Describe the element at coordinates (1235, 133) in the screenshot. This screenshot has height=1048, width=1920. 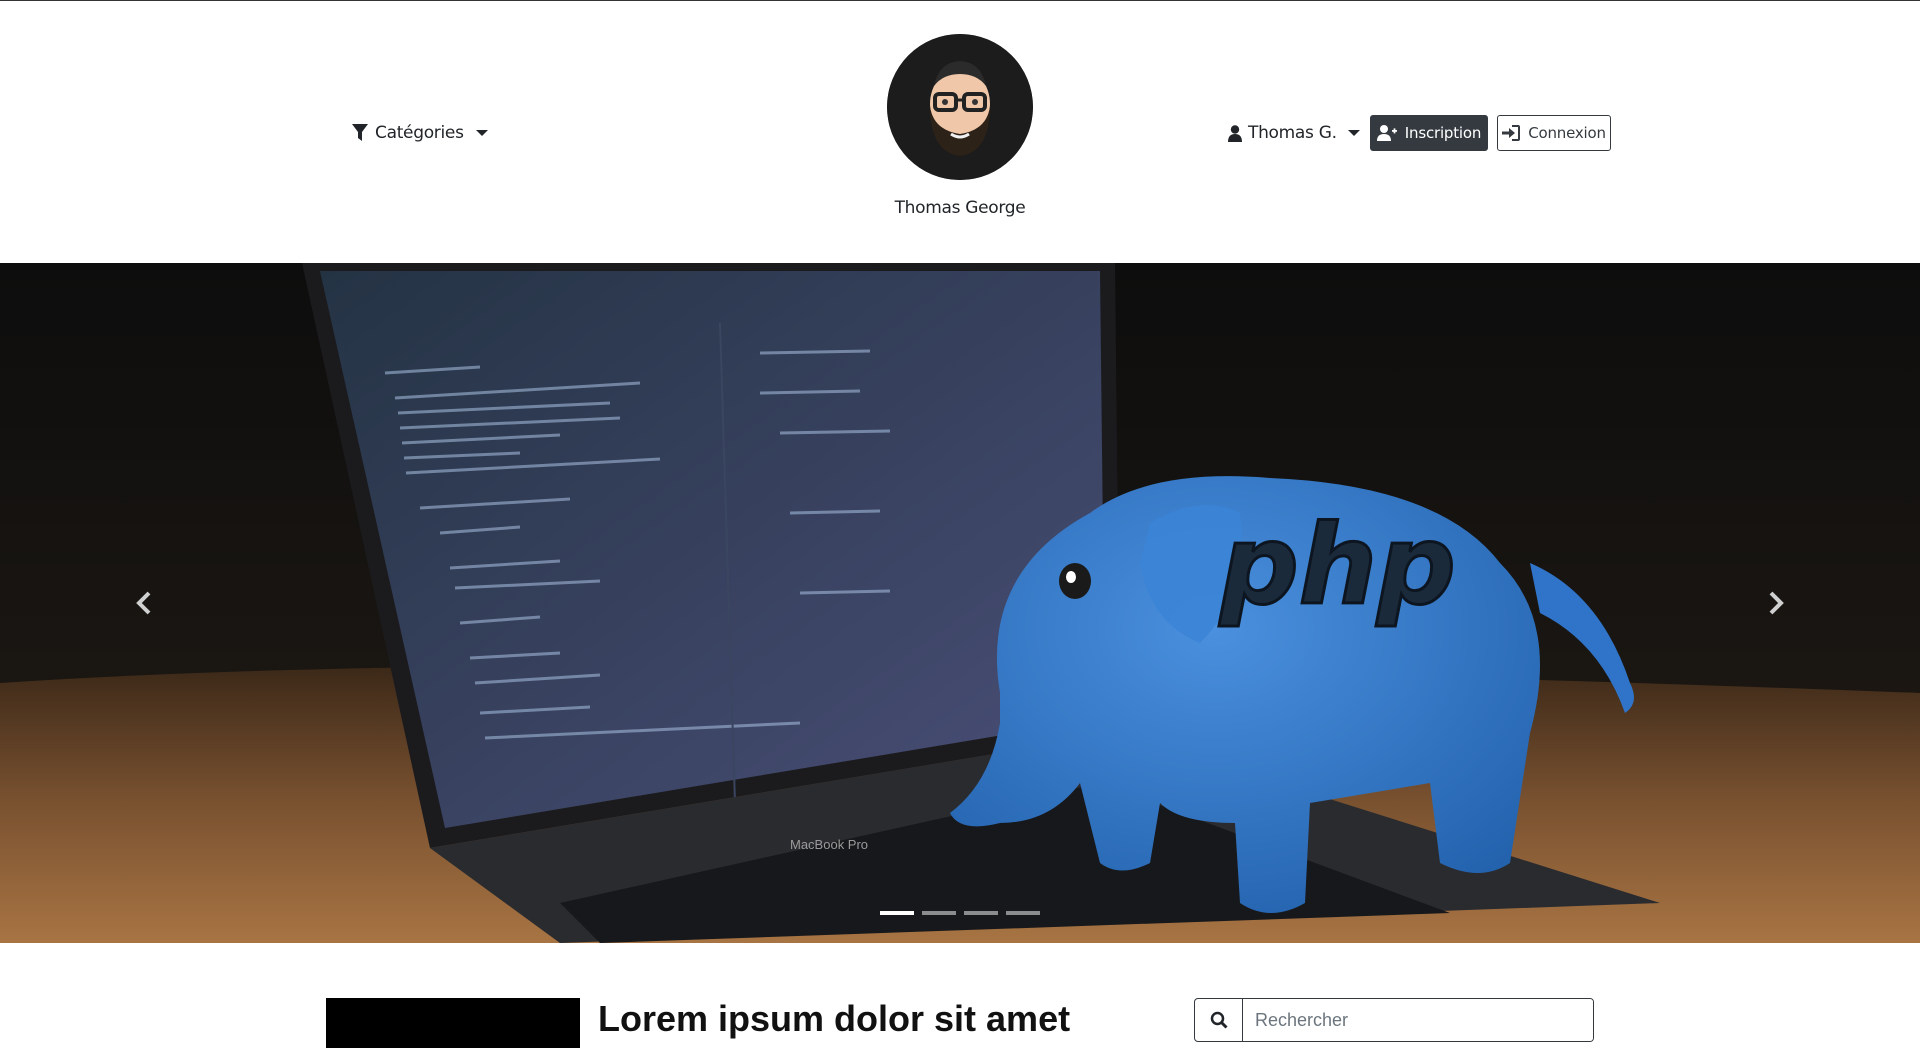
I see `user-icon` at that location.